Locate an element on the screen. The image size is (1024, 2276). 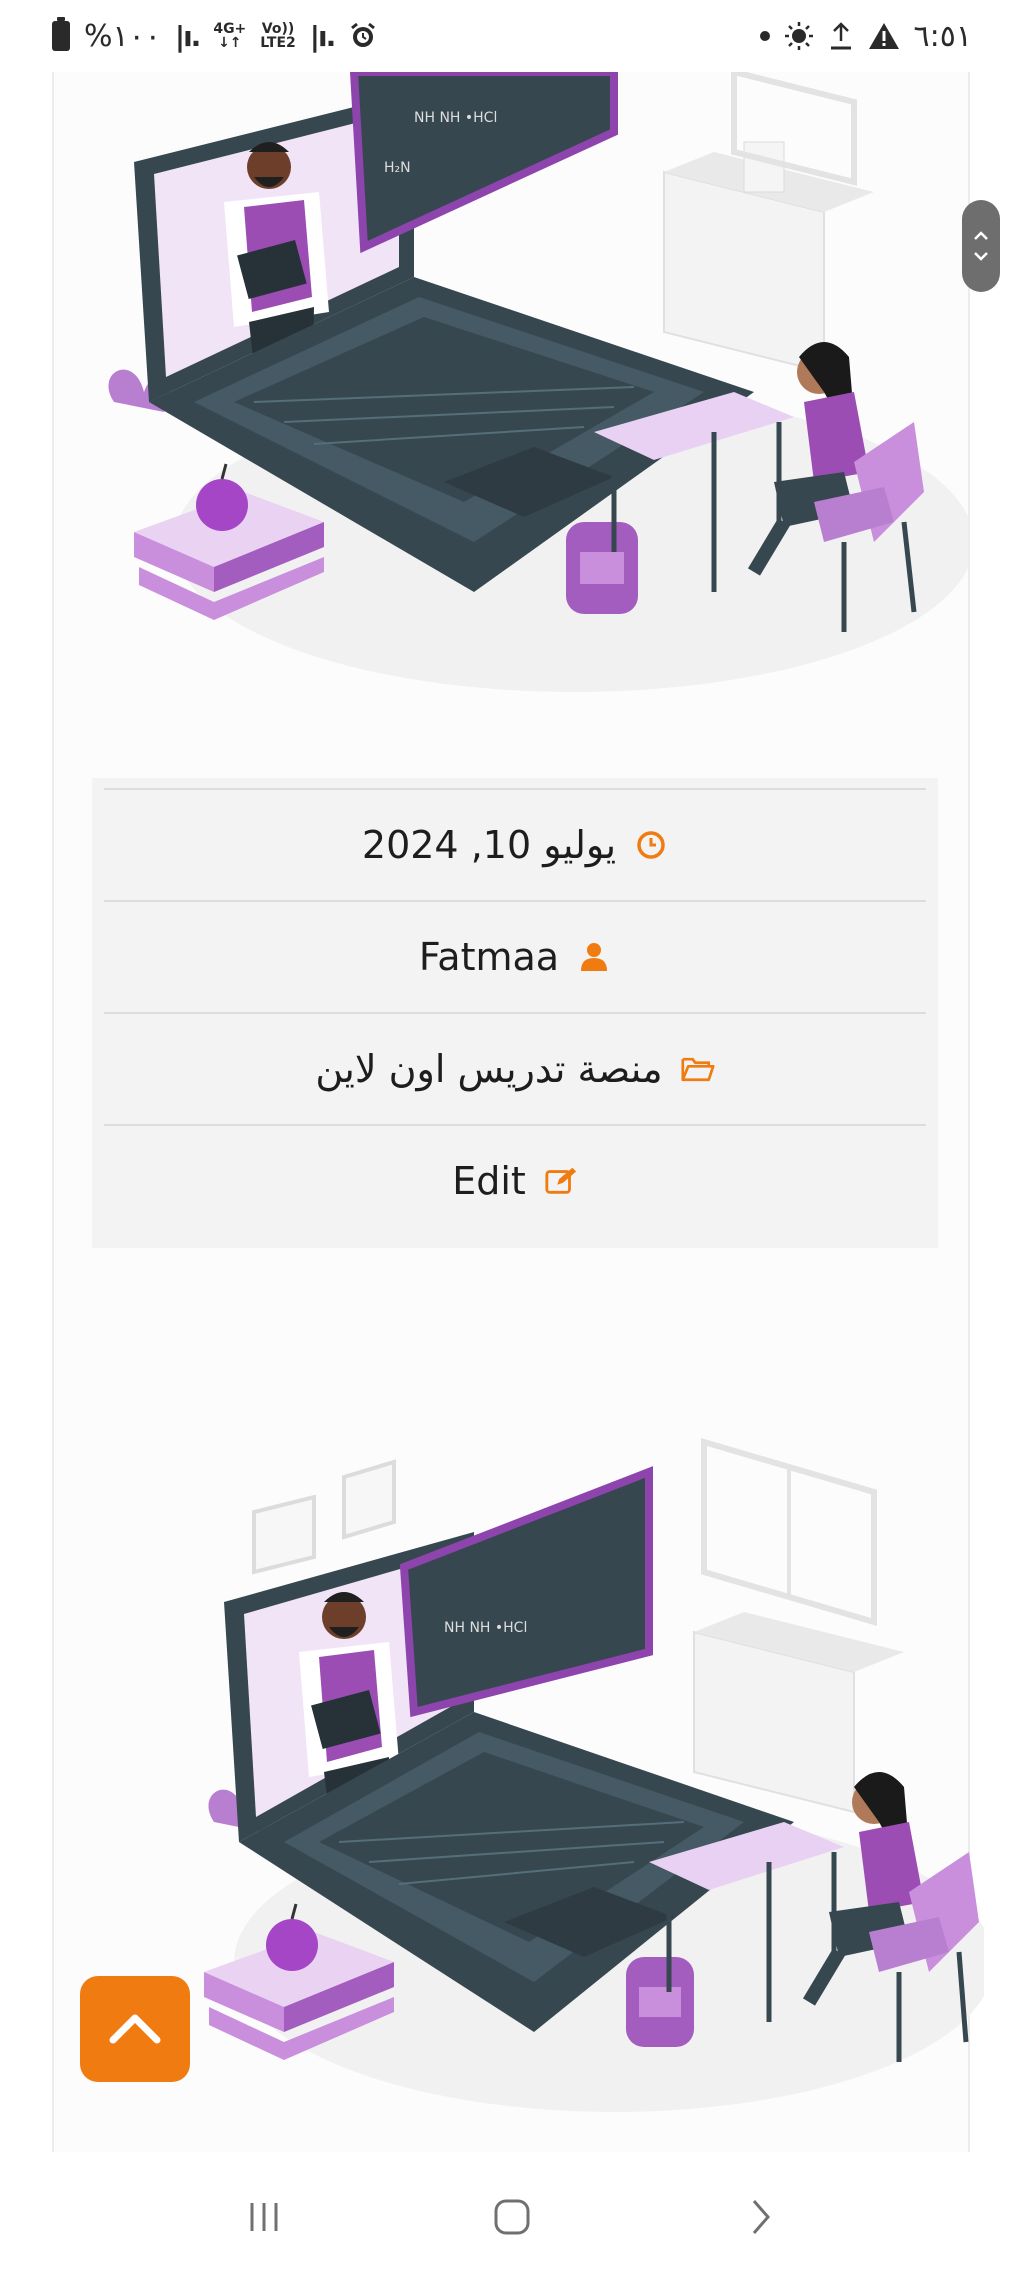
clock-time: ٦:٥١ is located at coordinates (942, 36).